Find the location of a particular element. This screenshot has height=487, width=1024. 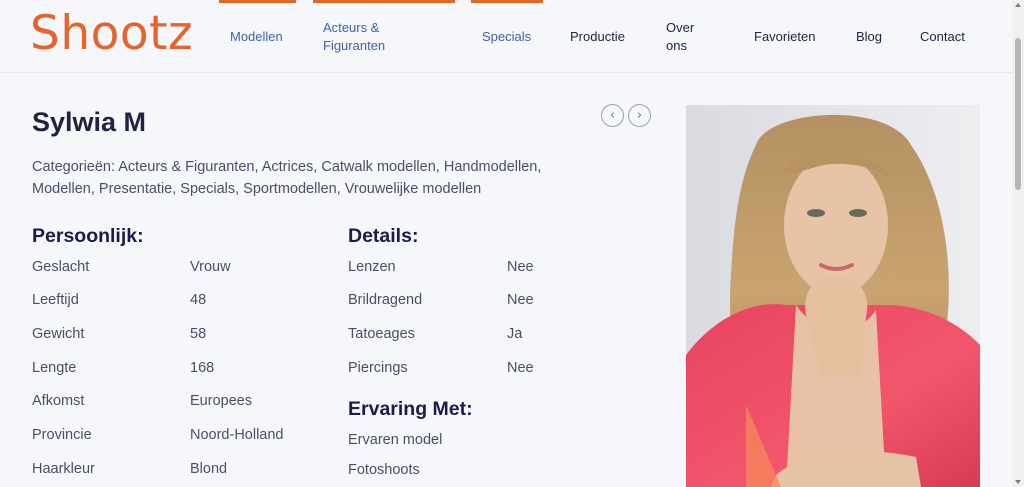

details-value-lenzen: Nee is located at coordinates (520, 267).